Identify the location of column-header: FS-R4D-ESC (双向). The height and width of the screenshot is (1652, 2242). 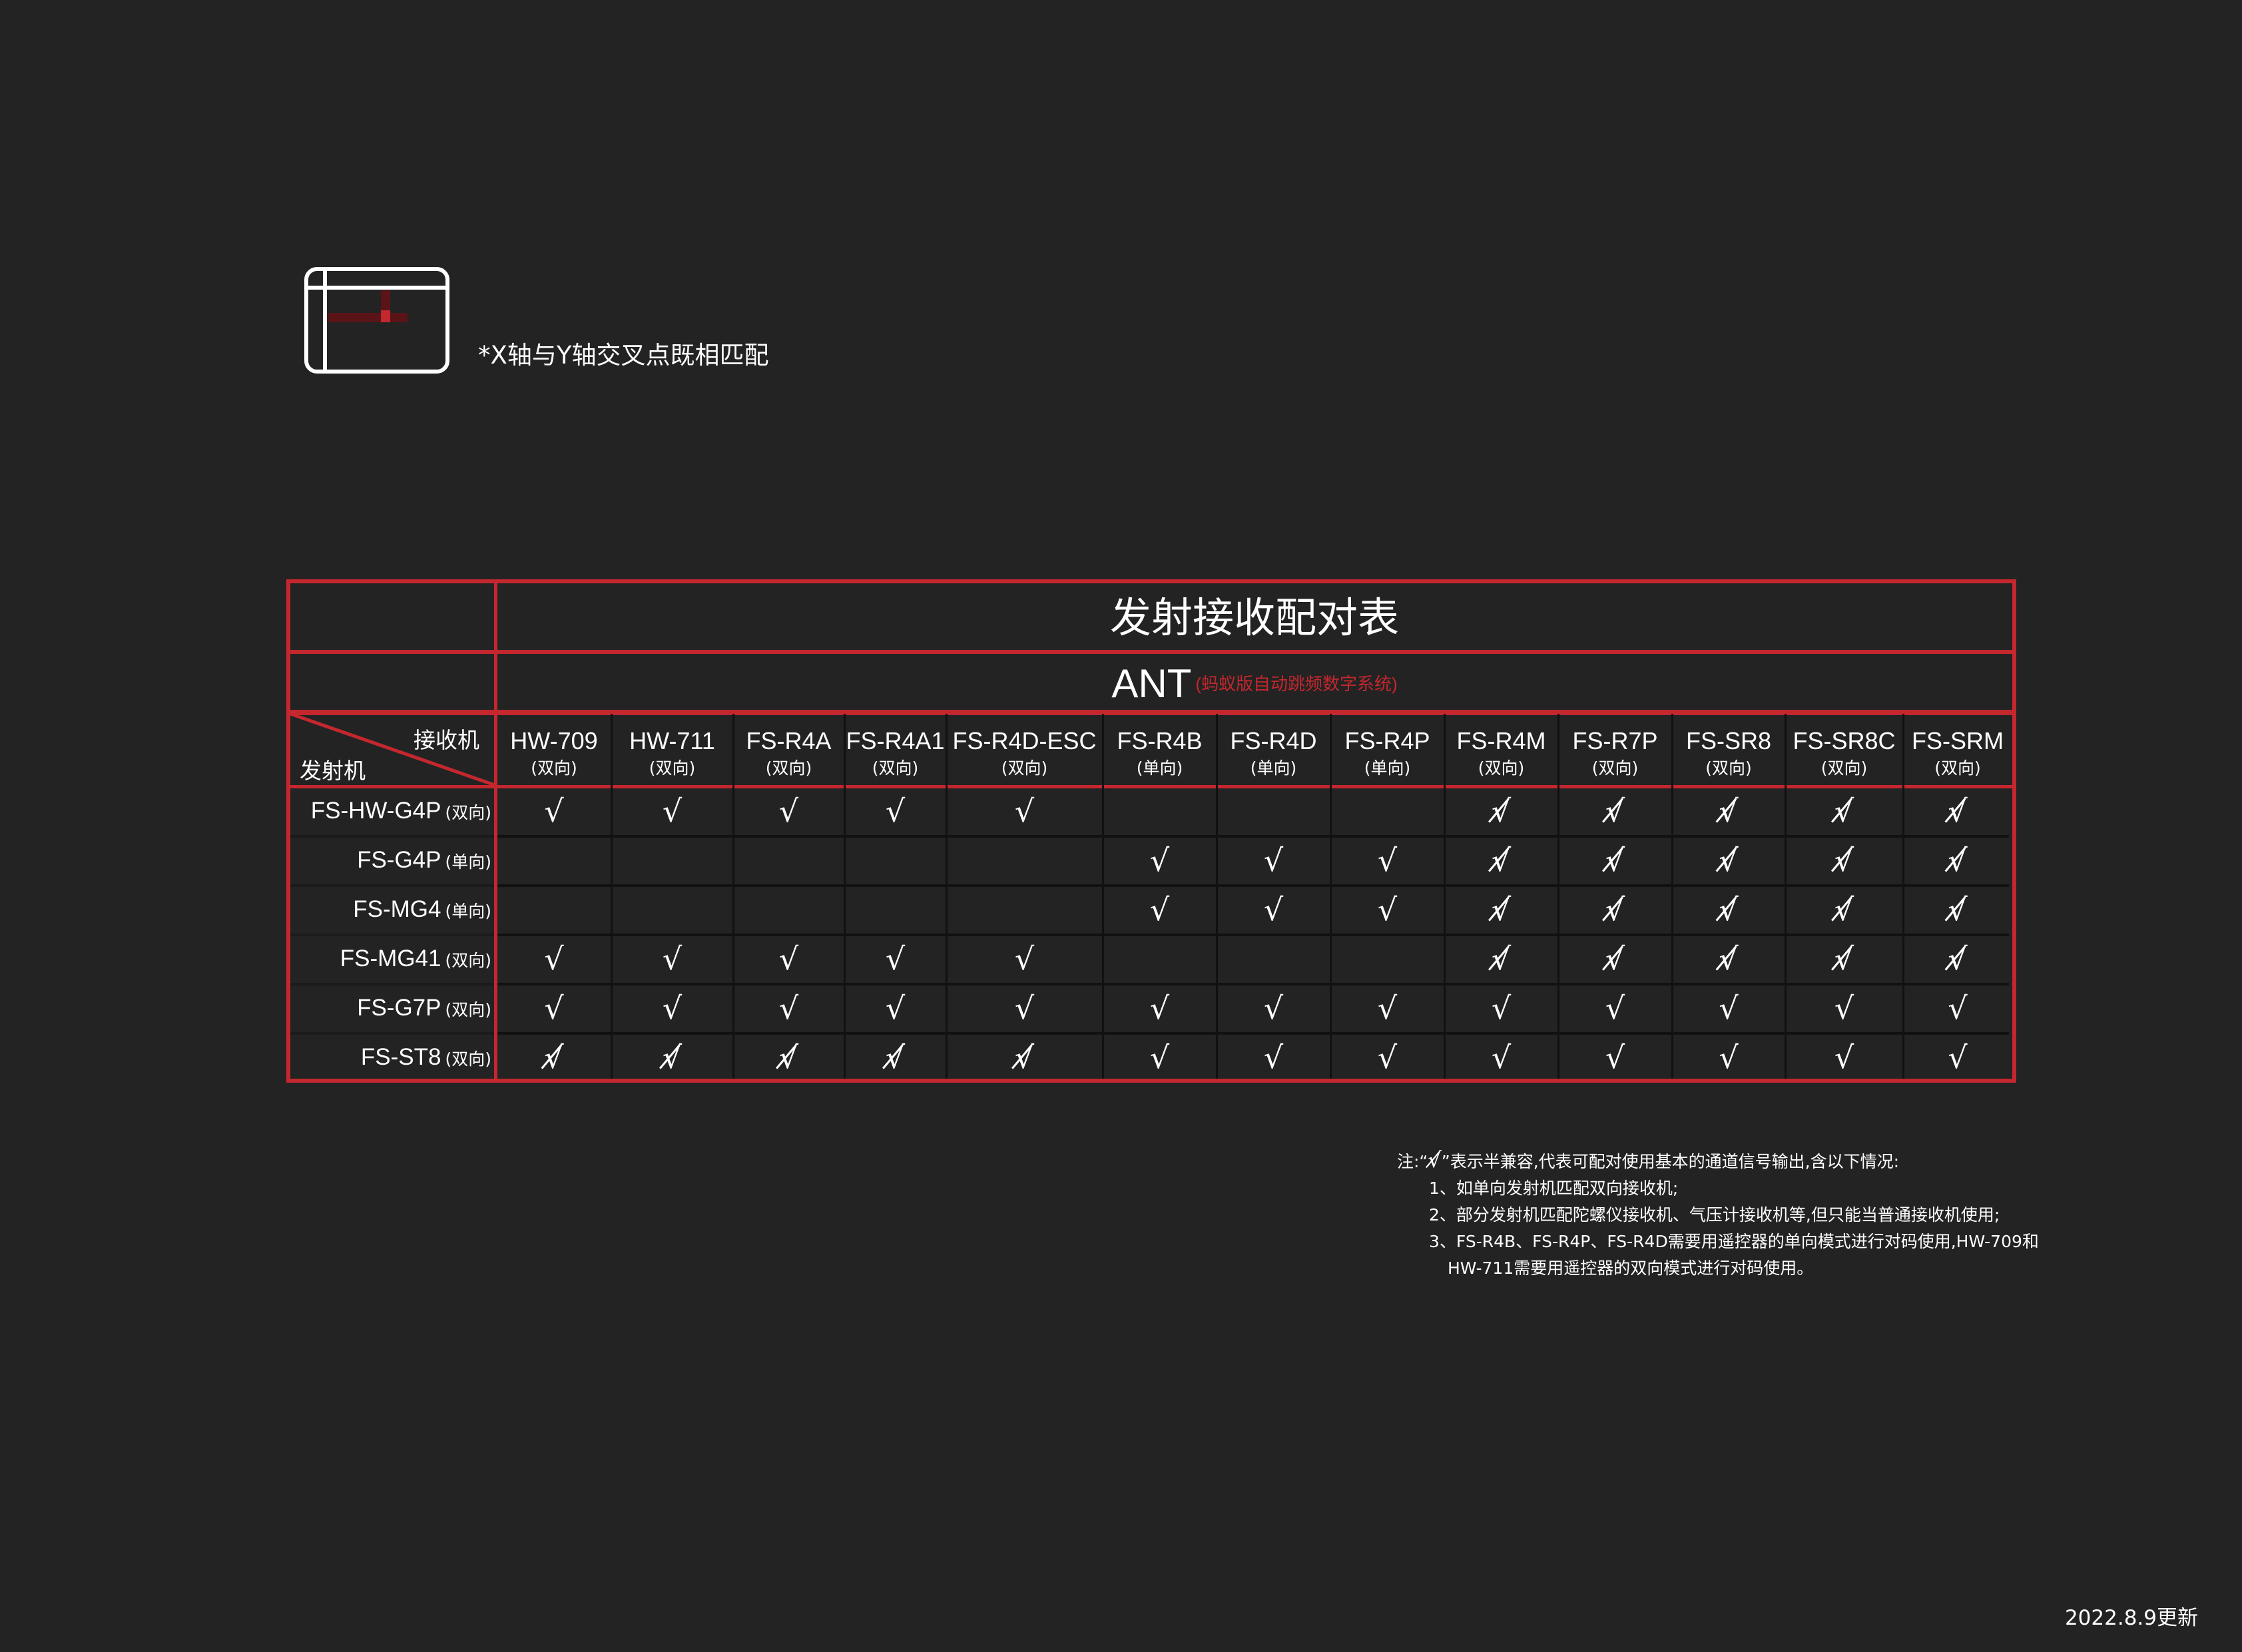
(1025, 753).